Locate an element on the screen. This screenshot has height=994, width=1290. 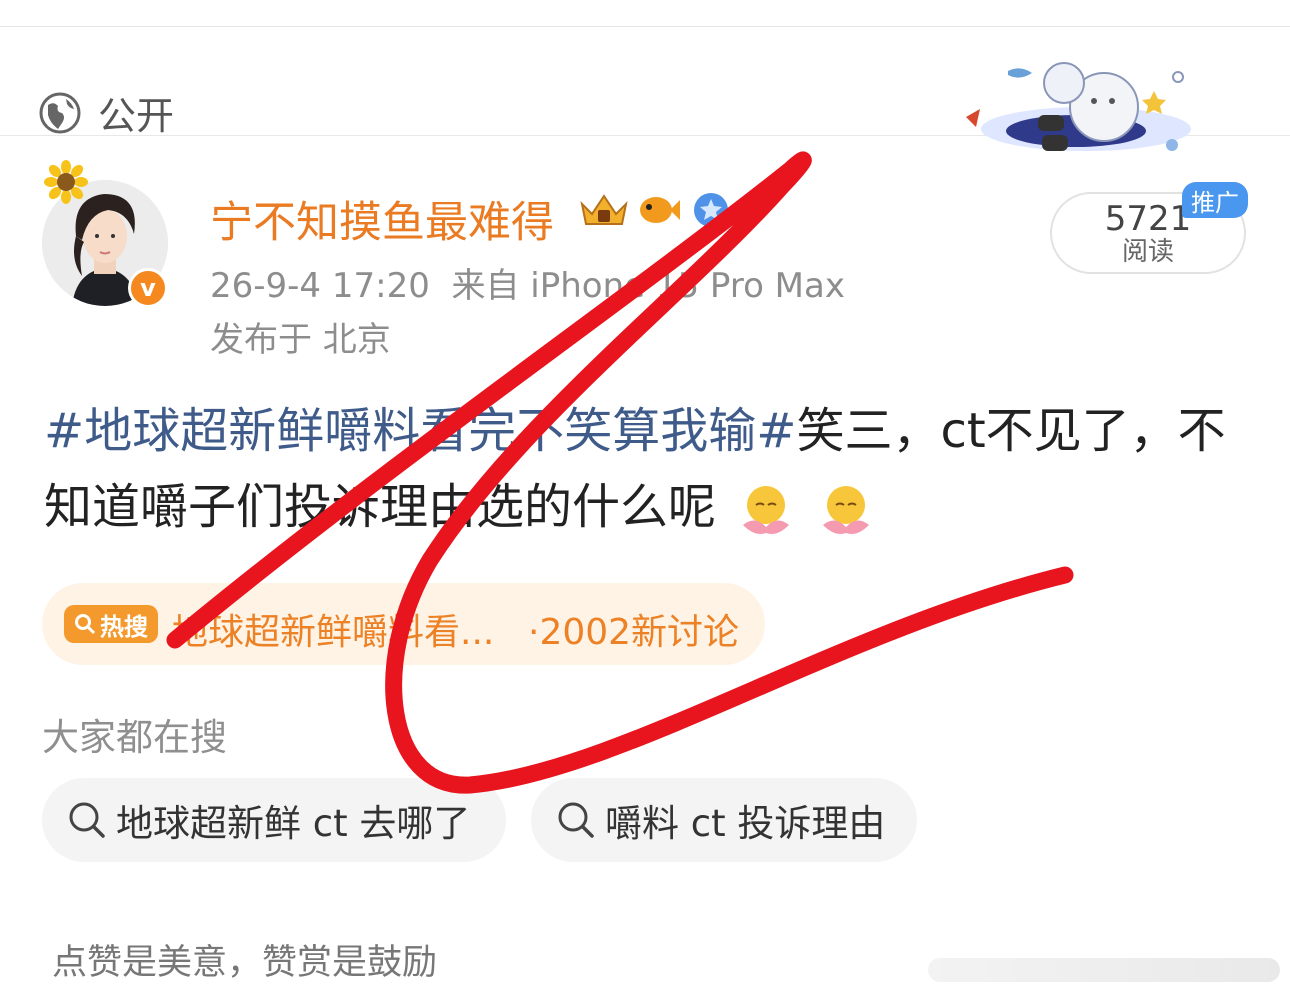
post-source: 来自 iPhone 15 Pro Max is located at coordinates (648, 286).